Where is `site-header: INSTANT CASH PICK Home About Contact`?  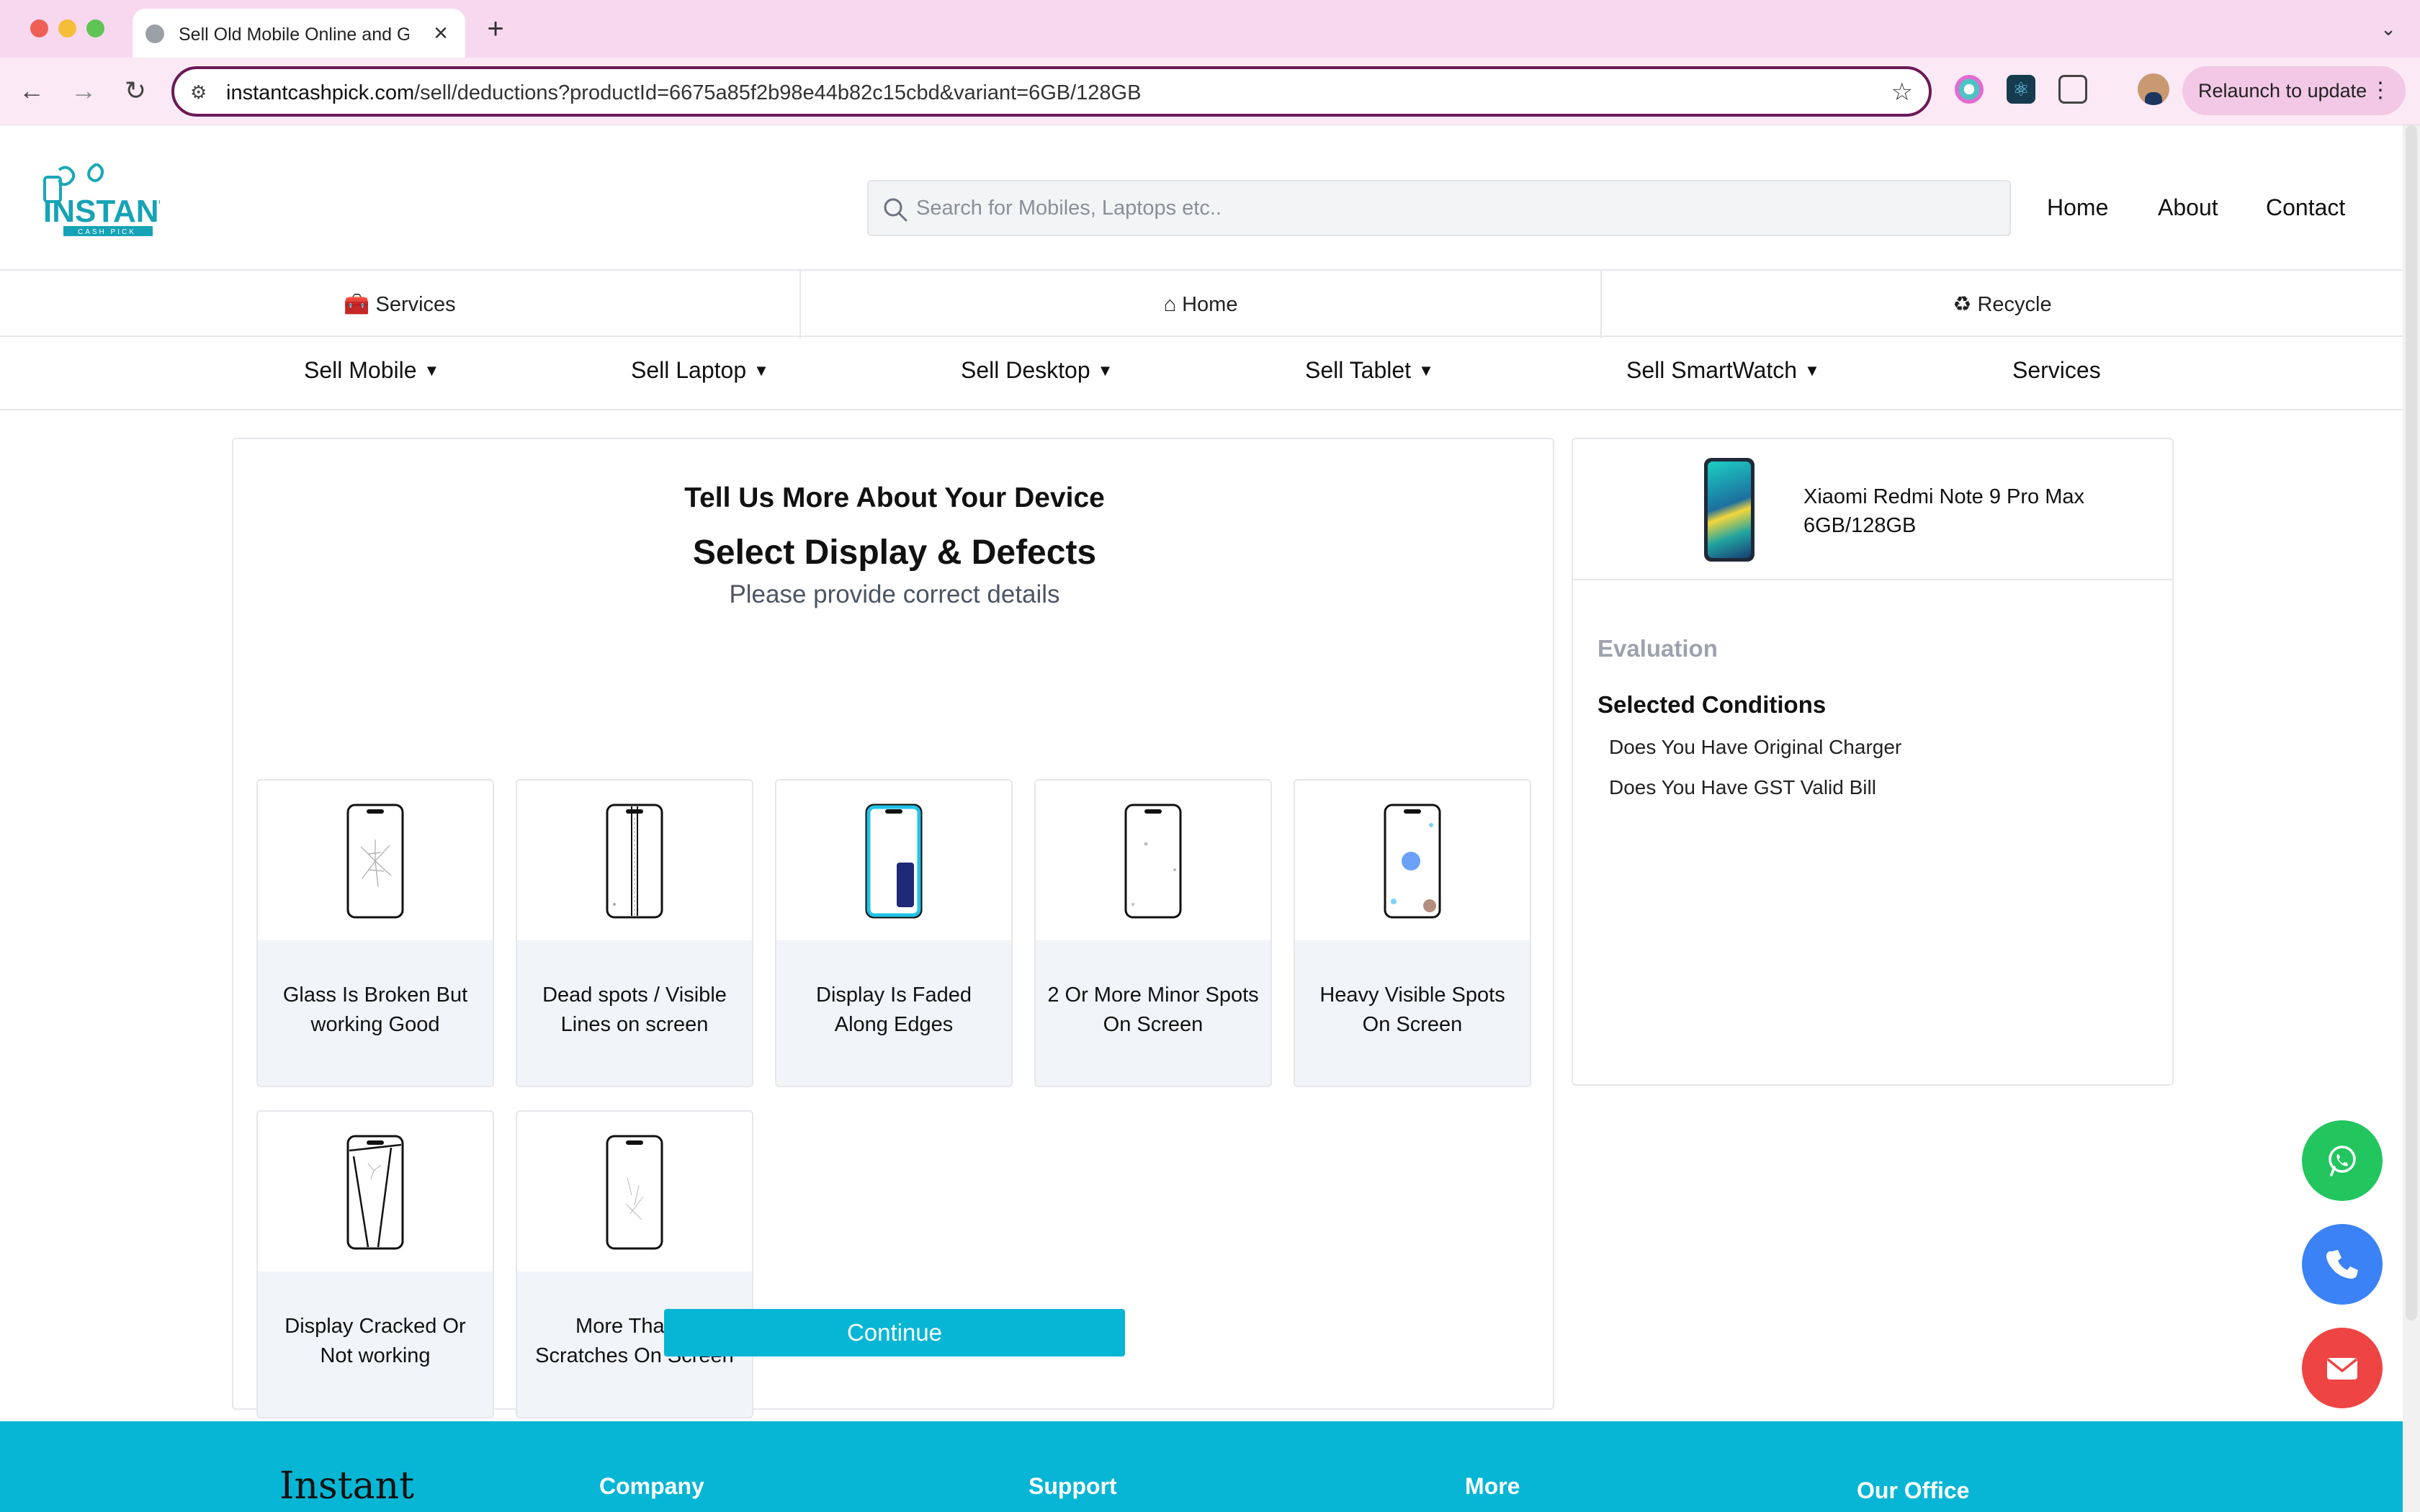
site-header: INSTANT CASH PICK Home About Contact is located at coordinates (1201, 197).